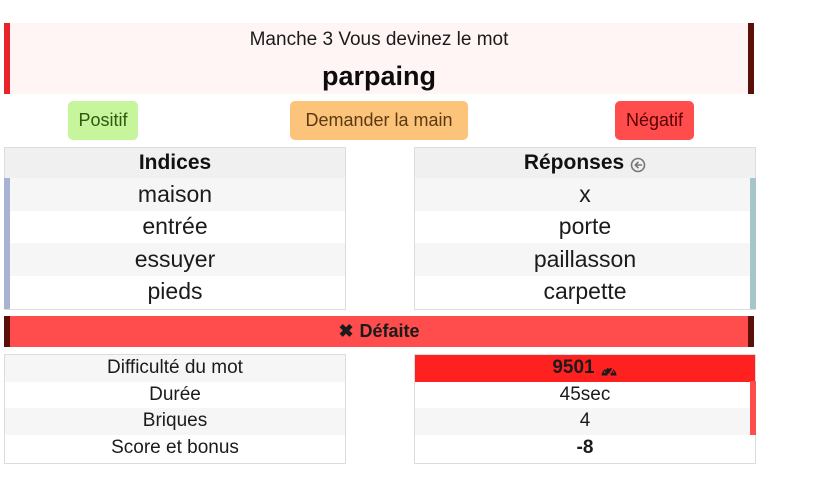 The width and height of the screenshot is (836, 487). What do you see at coordinates (7, 243) in the screenshot?
I see `clues-accent-bar` at bounding box center [7, 243].